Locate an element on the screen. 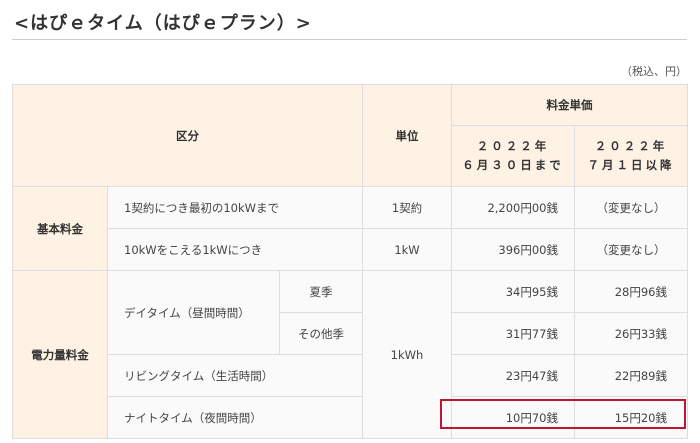 The image size is (700, 443). basic-unit: 1契約 is located at coordinates (407, 207).